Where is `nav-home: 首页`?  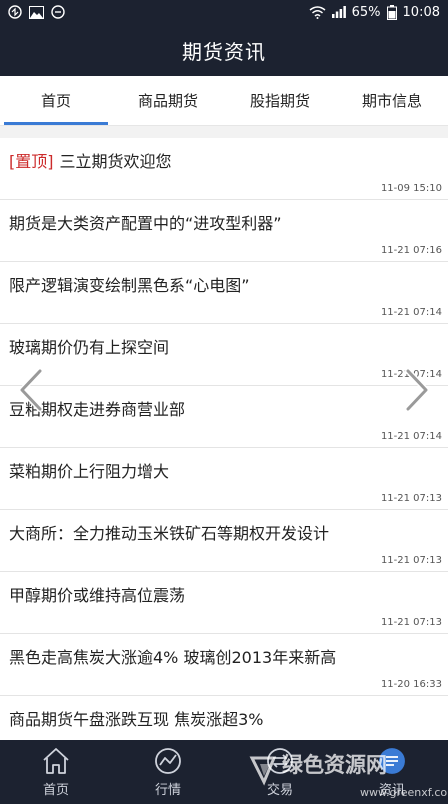
nav-home: 首页 is located at coordinates (56, 772).